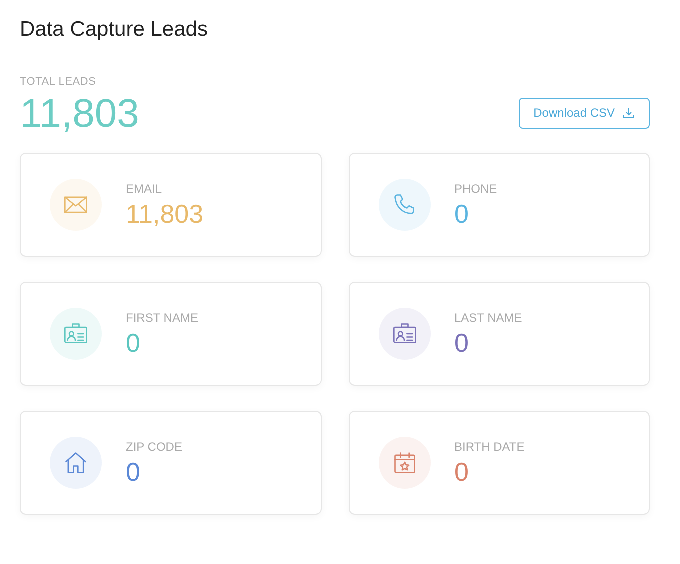 This screenshot has width=680, height=564. Describe the element at coordinates (145, 189) in the screenshot. I see `card-label: EMAIL` at that location.